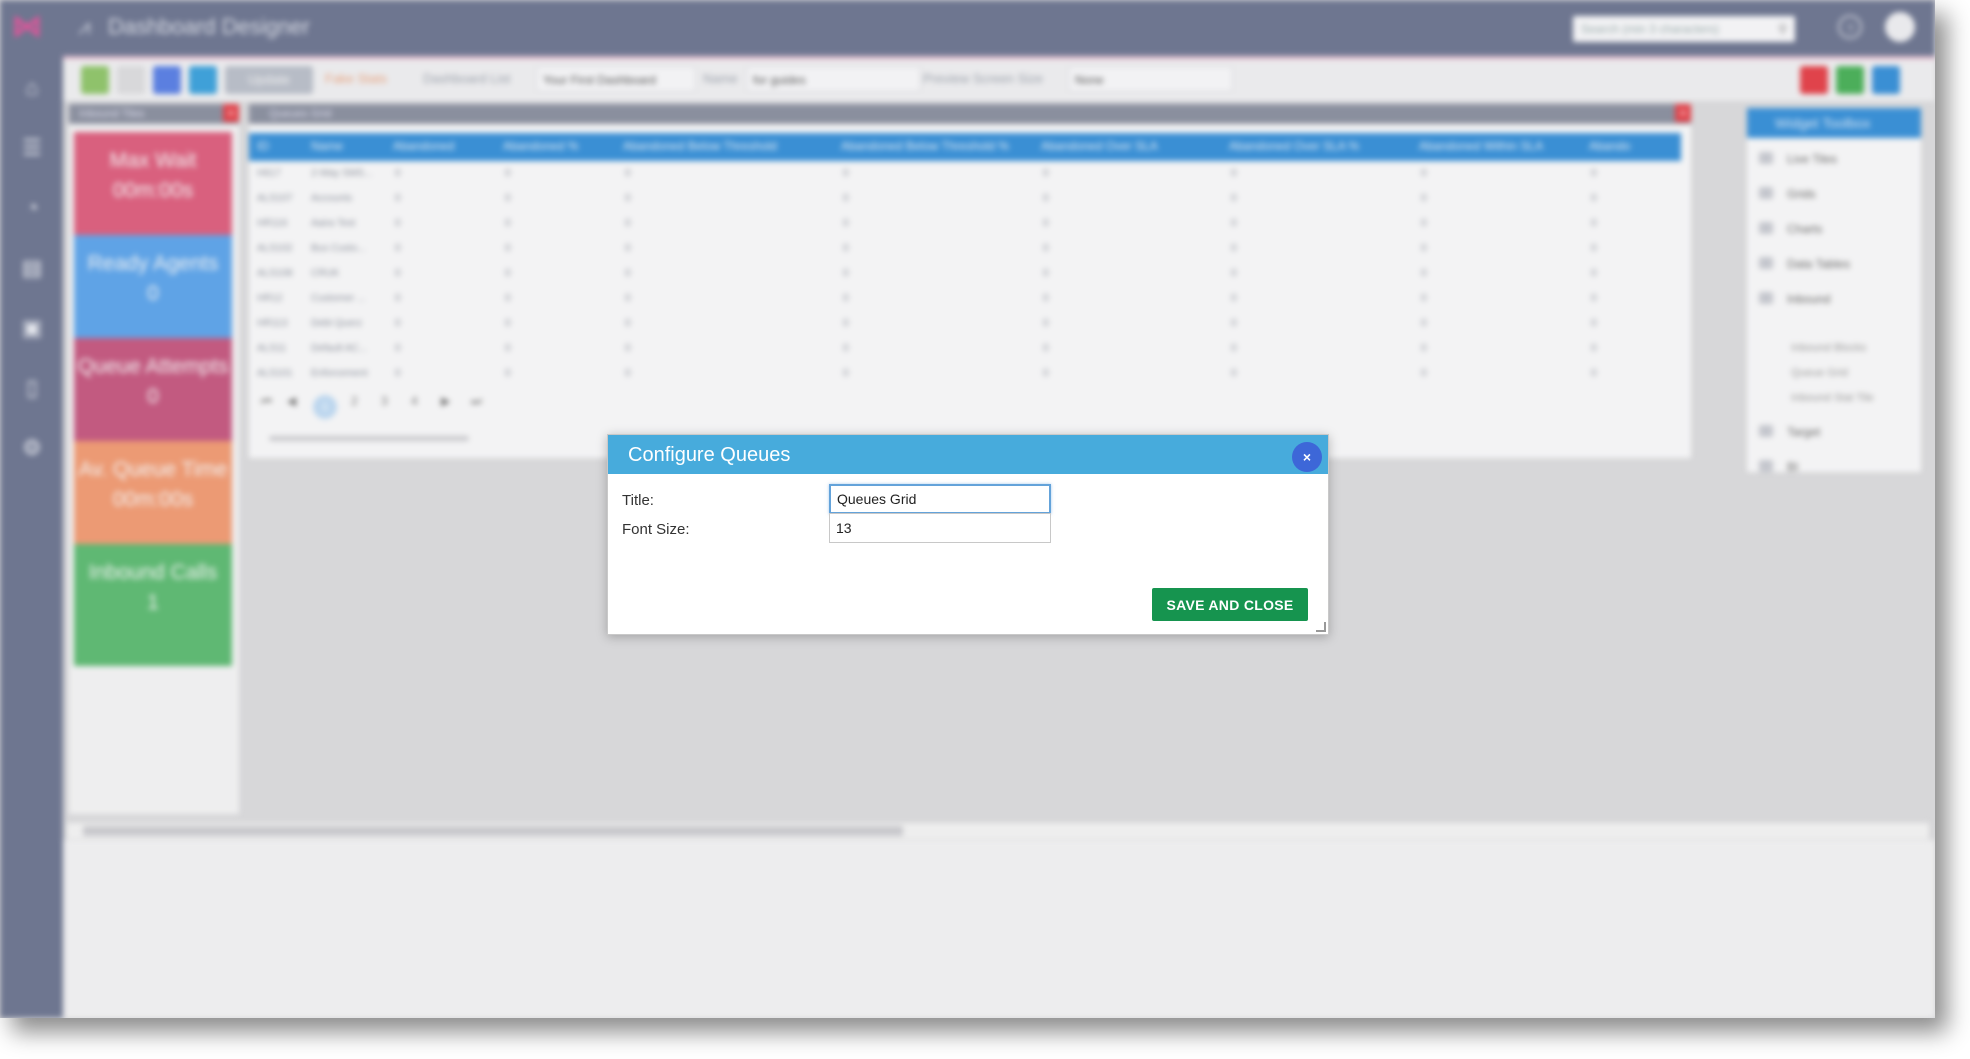 The height and width of the screenshot is (1059, 1970). I want to click on save-and-close-button: SAVE AND CLOSE, so click(1230, 604).